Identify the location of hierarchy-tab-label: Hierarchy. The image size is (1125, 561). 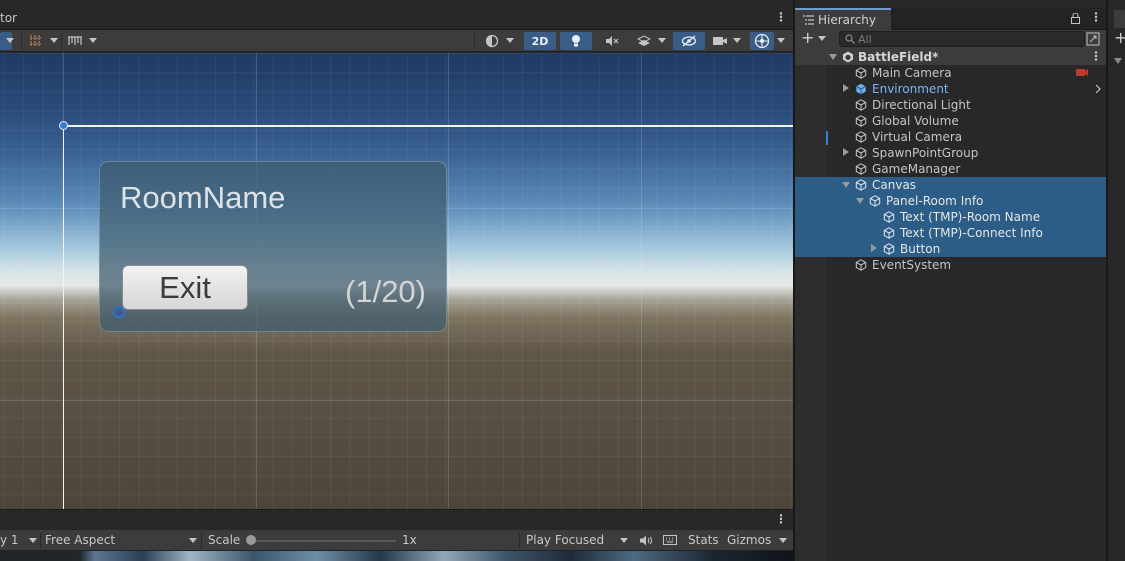
(847, 20).